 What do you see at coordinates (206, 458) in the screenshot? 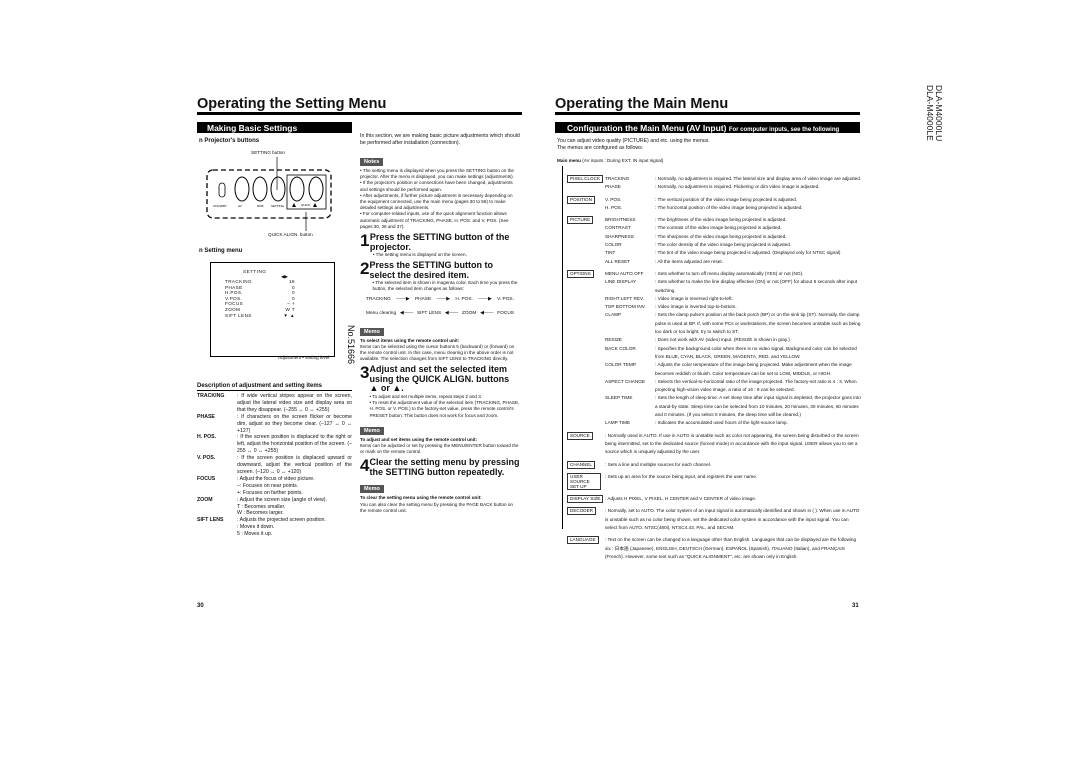
I see `desc-key: V. POS.` at bounding box center [206, 458].